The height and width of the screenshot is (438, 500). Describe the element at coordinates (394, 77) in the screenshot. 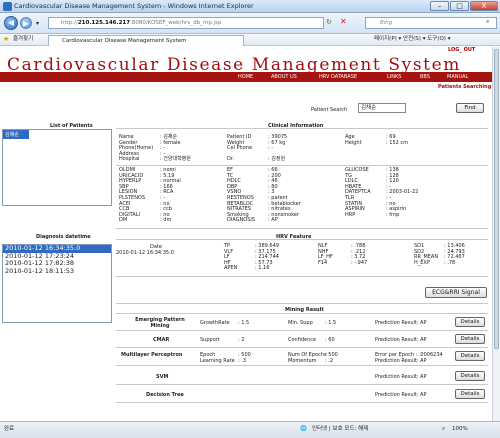

I see `menu-links: LINKS` at that location.